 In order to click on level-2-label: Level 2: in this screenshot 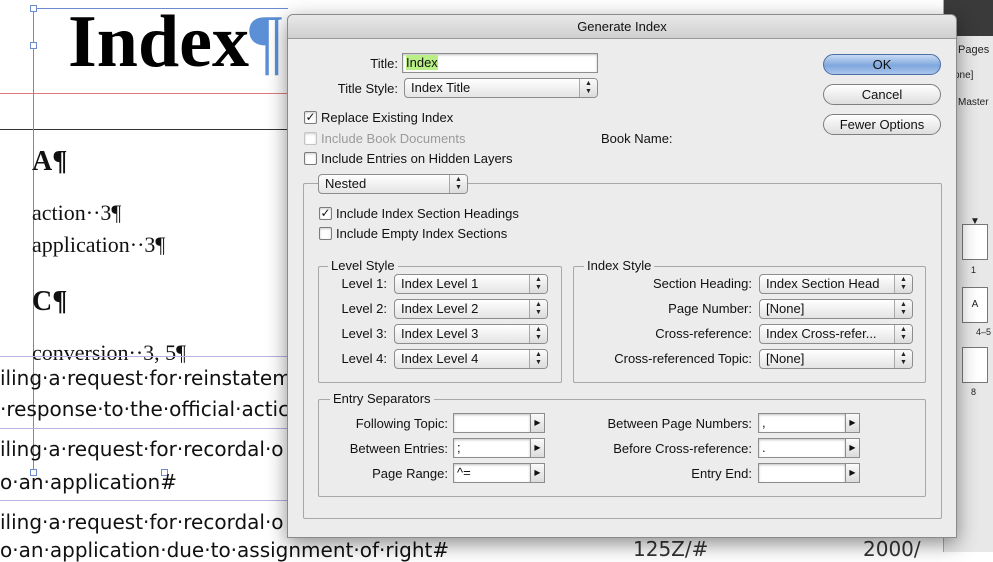, I will do `click(364, 308)`.